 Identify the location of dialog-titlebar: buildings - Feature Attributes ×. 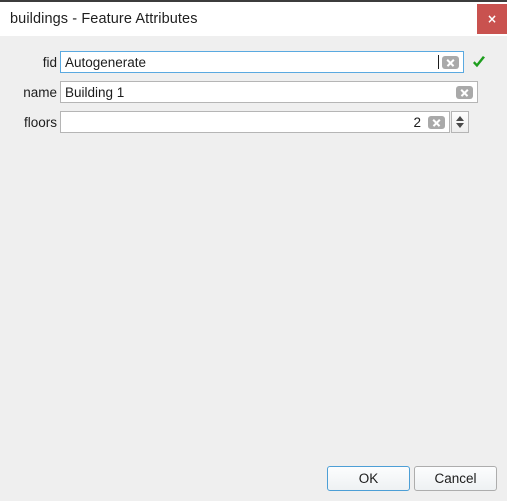
(253, 19).